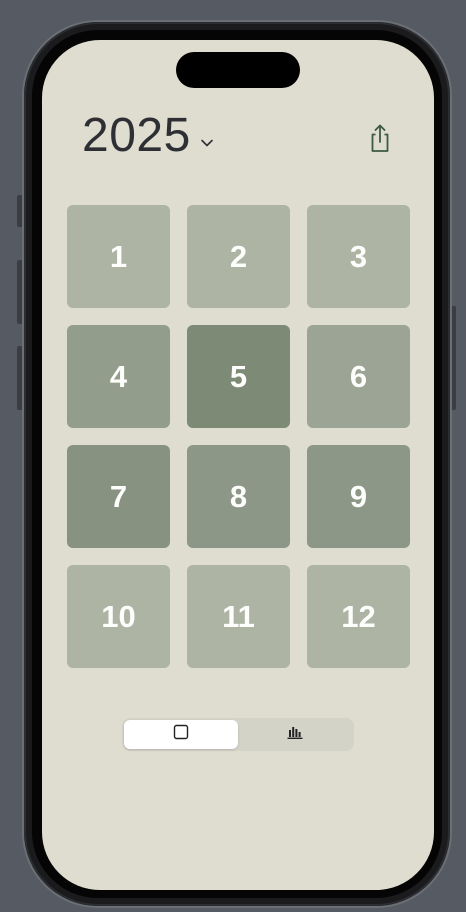 The height and width of the screenshot is (912, 466). Describe the element at coordinates (380, 138) in the screenshot. I see `share-button` at that location.